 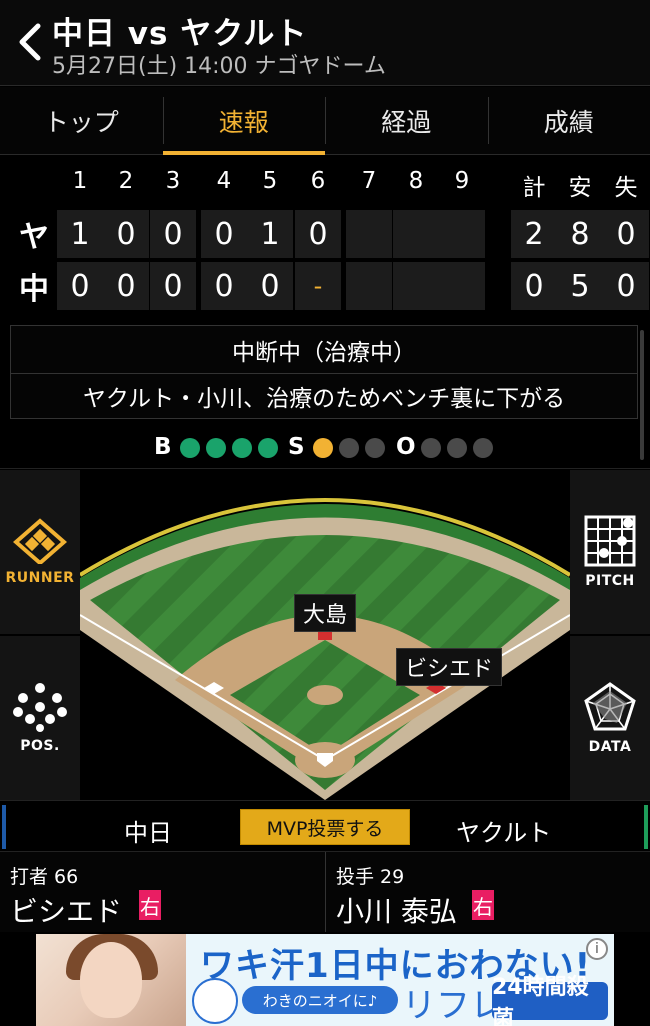 I want to click on score-cell: -, so click(x=318, y=286).